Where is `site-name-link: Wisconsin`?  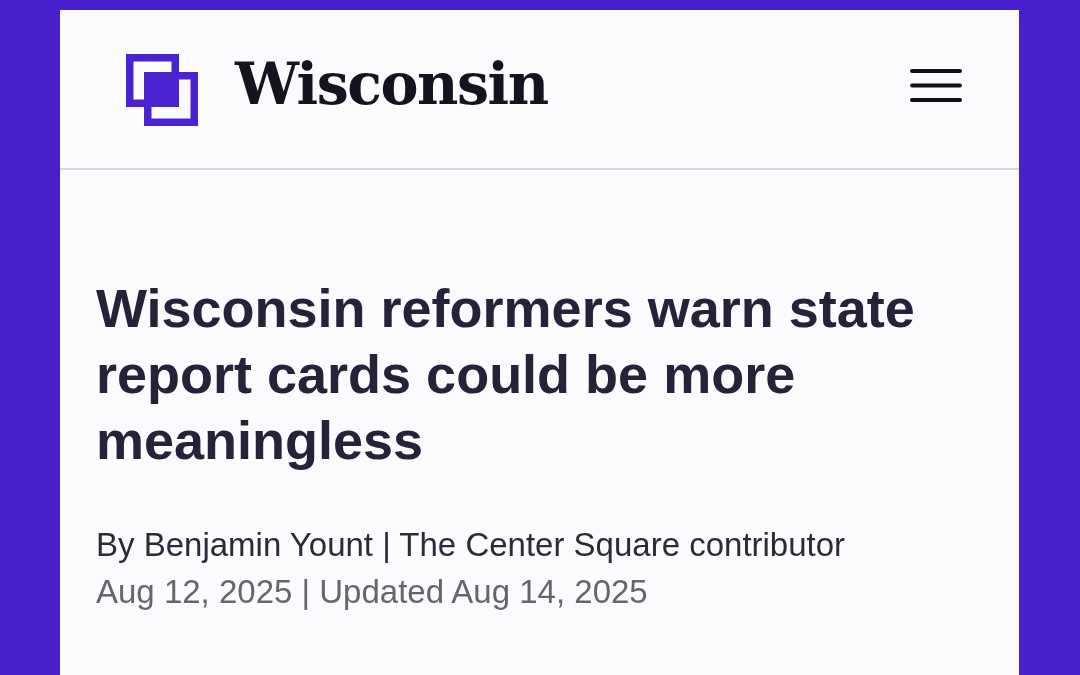
site-name-link: Wisconsin is located at coordinates (391, 83).